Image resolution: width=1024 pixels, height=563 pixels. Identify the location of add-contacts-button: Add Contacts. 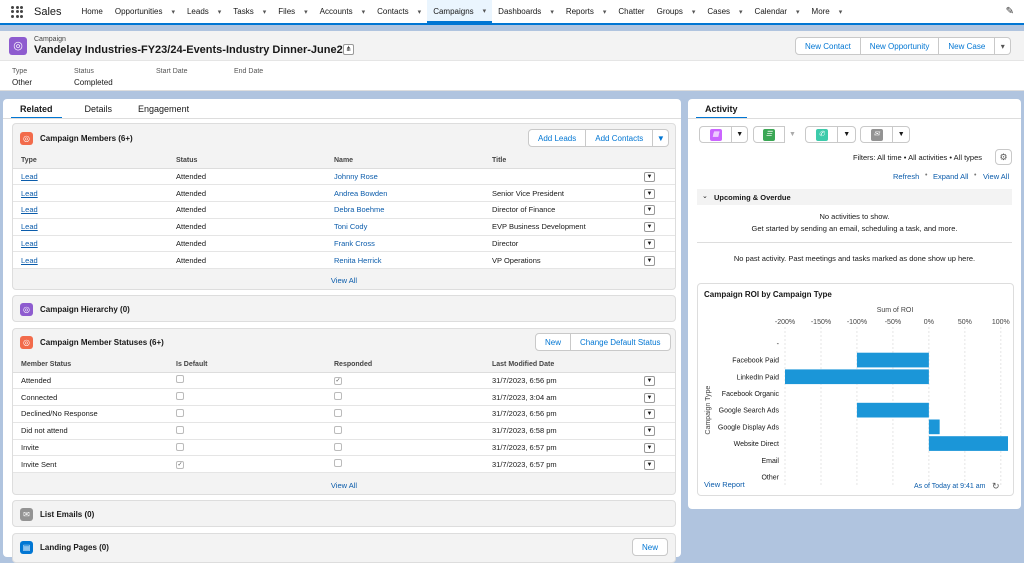
(620, 138).